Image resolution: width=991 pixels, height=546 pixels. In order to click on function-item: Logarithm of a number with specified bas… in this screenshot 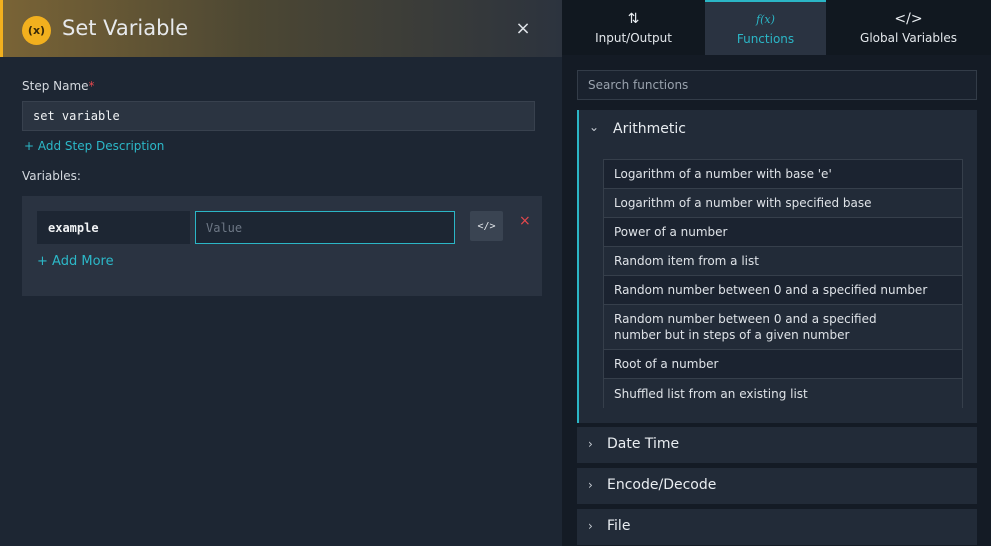, I will do `click(783, 203)`.